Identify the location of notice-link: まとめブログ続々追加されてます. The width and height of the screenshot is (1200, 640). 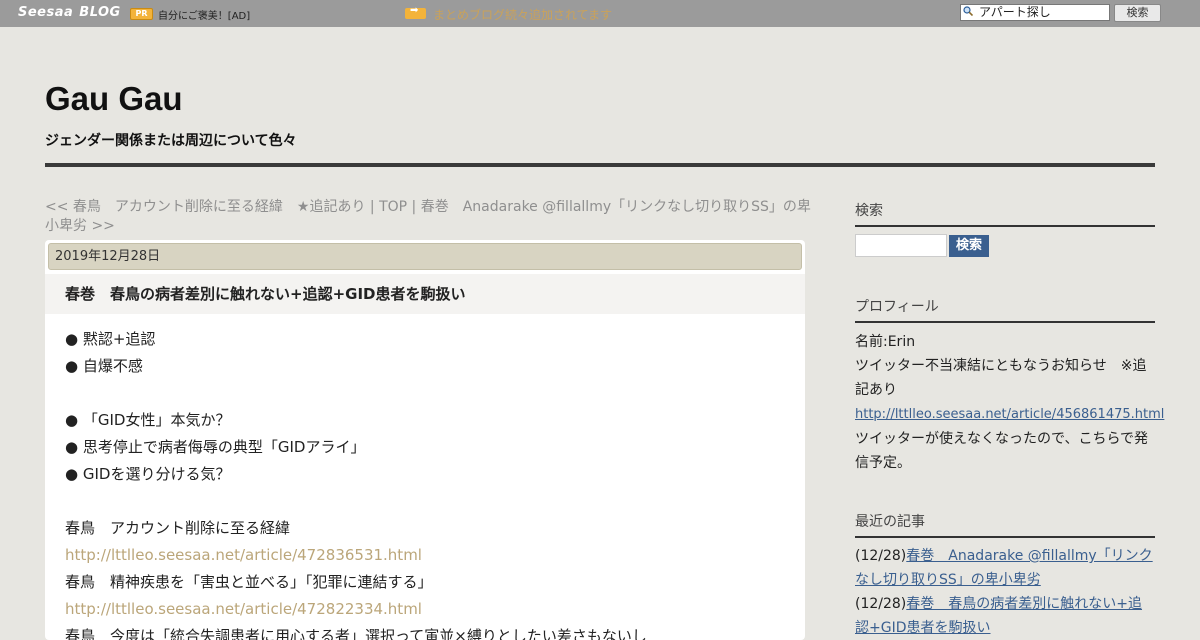
(522, 14).